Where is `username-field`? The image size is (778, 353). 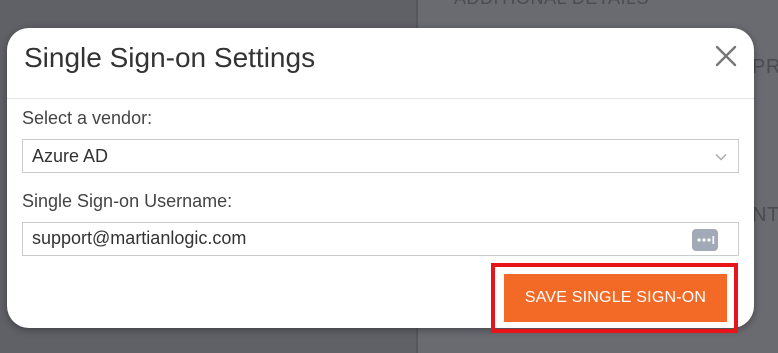 username-field is located at coordinates (352, 238).